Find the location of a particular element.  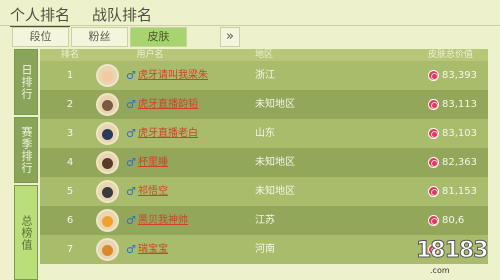

tab-personal-ranking: 个人排名 is located at coordinates (40, 15).